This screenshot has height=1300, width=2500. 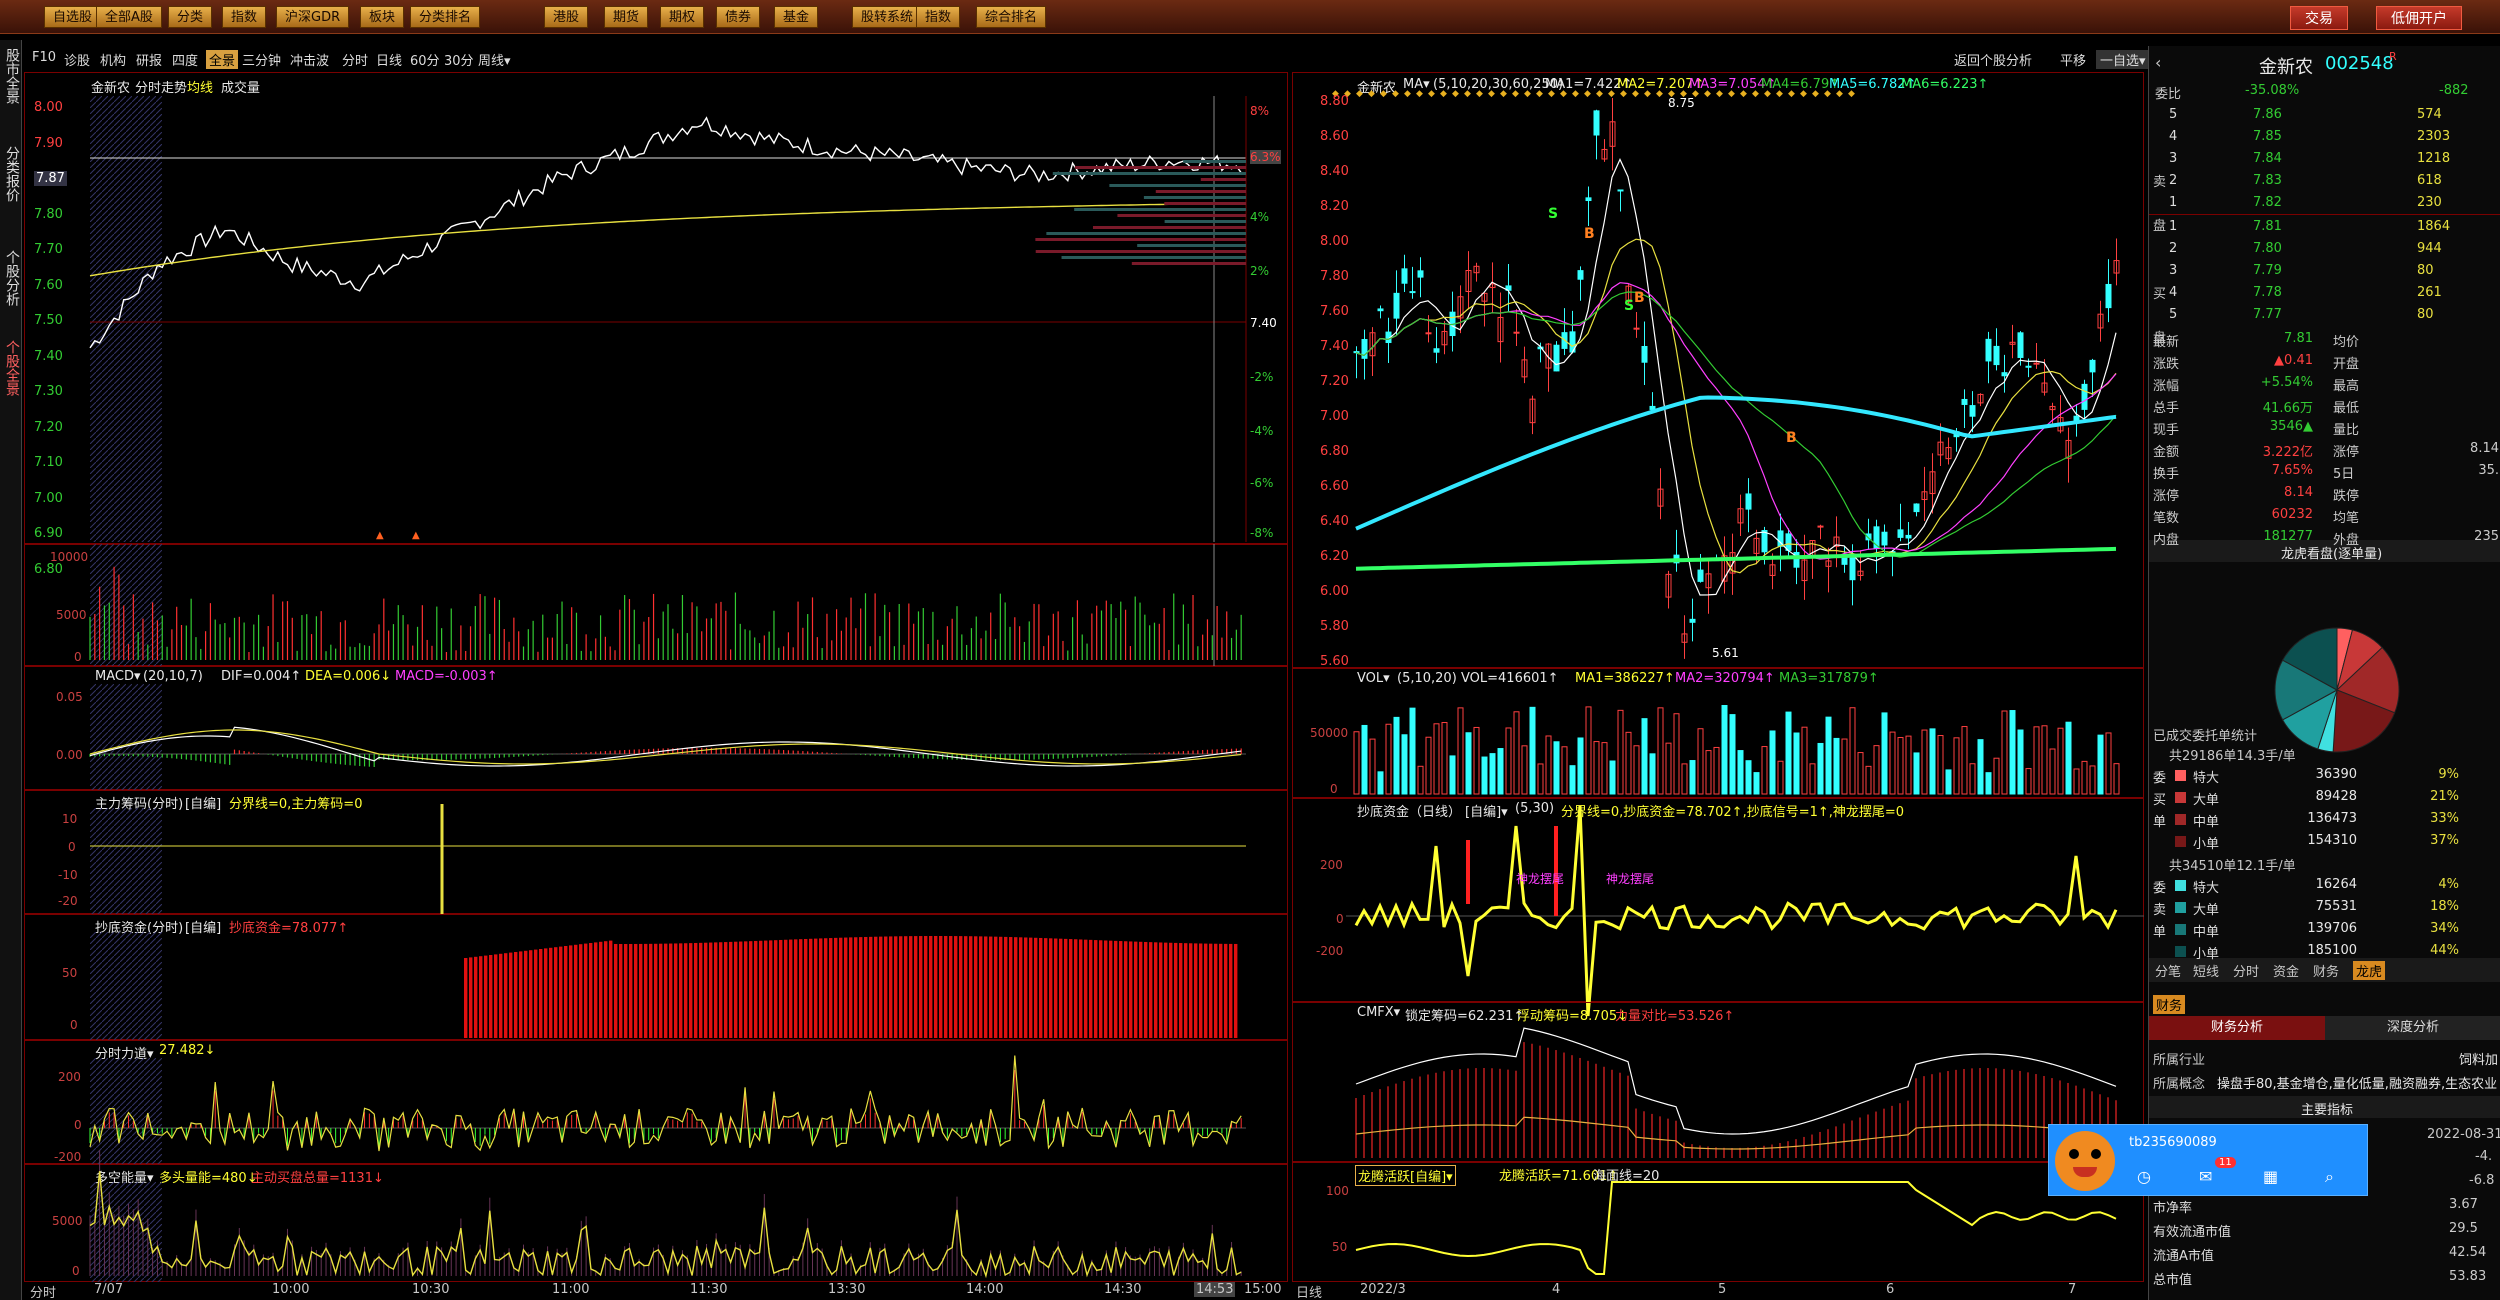 I want to click on kline-body, so click(x=1516, y=332).